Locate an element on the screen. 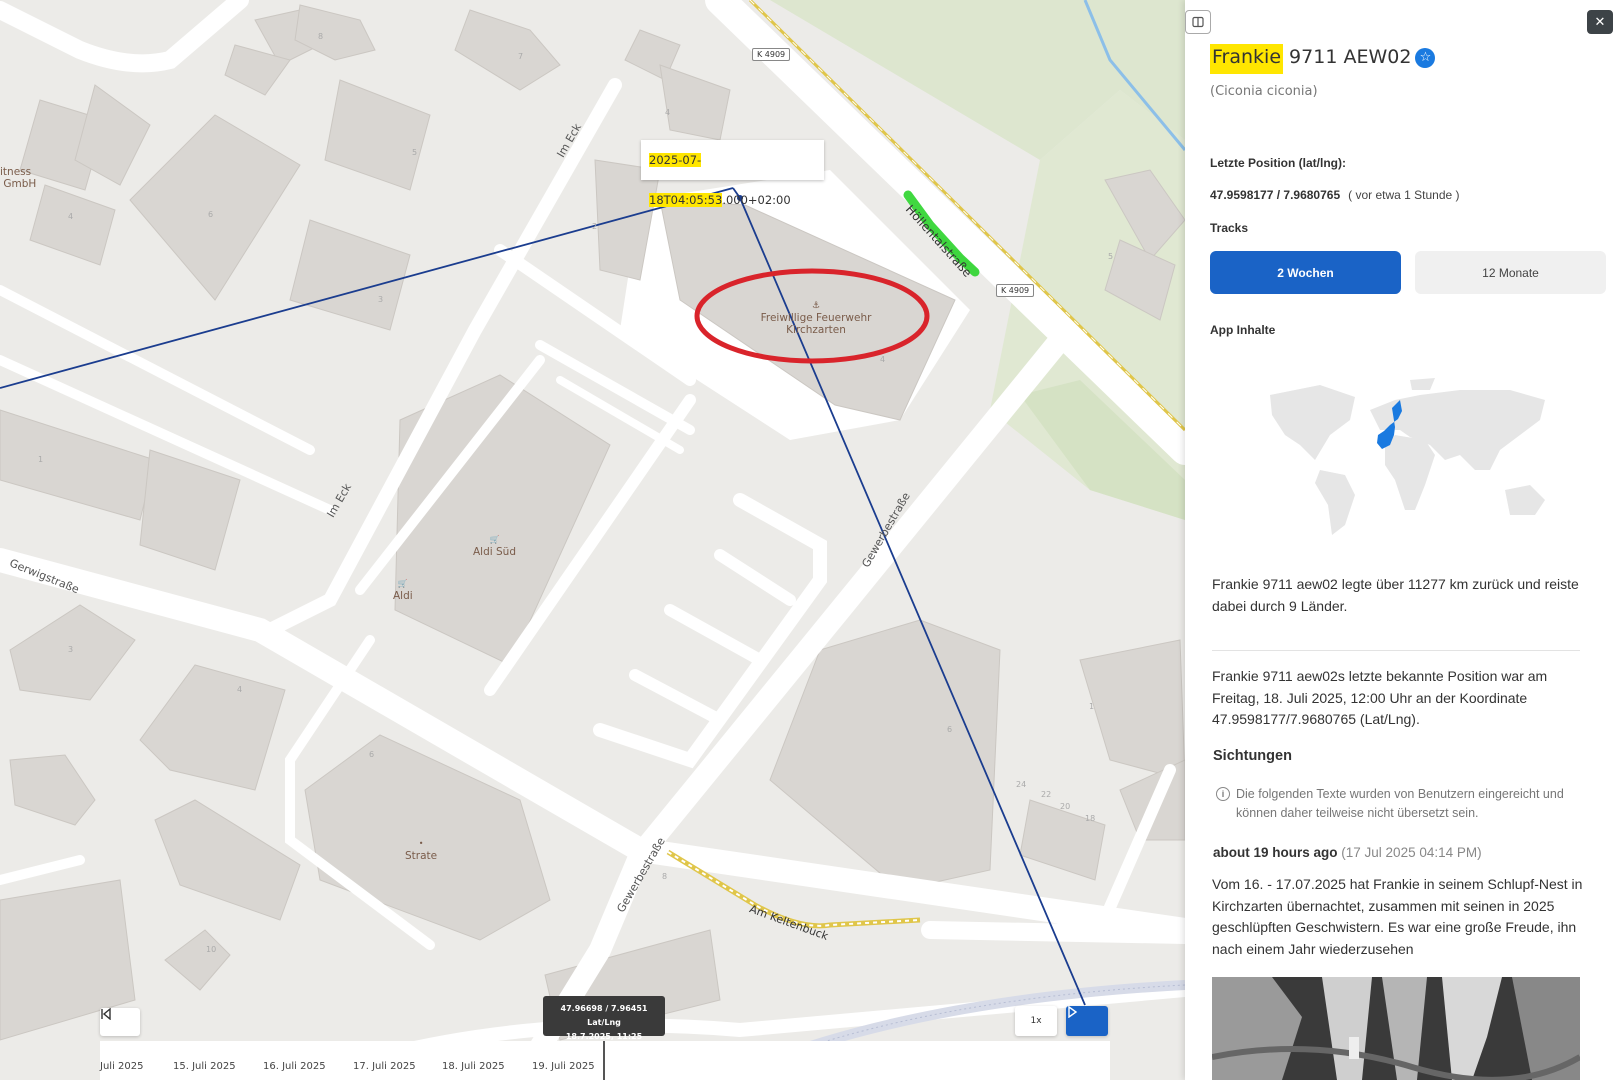  close-button: ✕ is located at coordinates (1600, 22).